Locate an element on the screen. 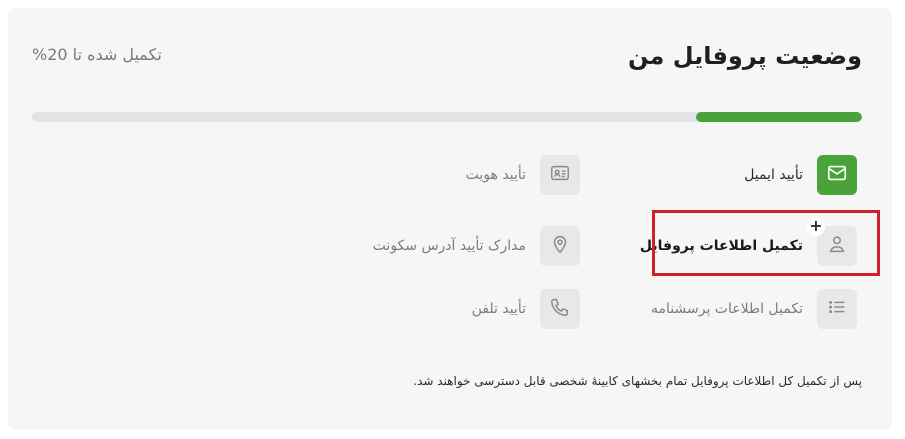  id-card-icon is located at coordinates (560, 175).